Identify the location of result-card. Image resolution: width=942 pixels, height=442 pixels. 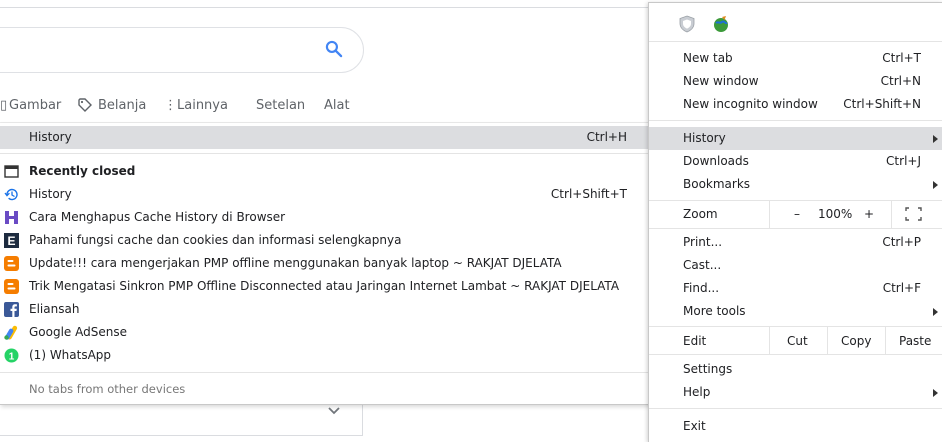
(181, 420).